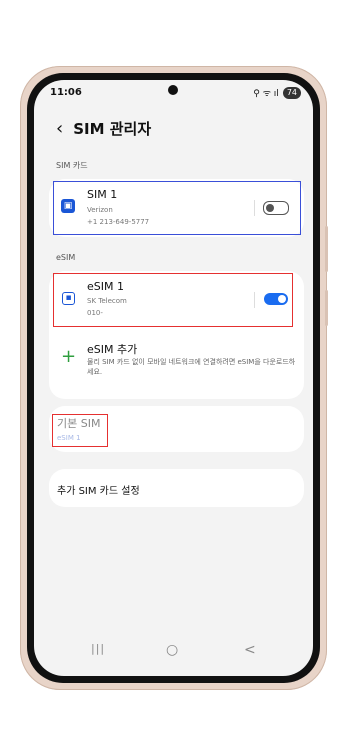 The width and height of the screenshot is (350, 750). Describe the element at coordinates (69, 356) in the screenshot. I see `add-icon: +` at that location.